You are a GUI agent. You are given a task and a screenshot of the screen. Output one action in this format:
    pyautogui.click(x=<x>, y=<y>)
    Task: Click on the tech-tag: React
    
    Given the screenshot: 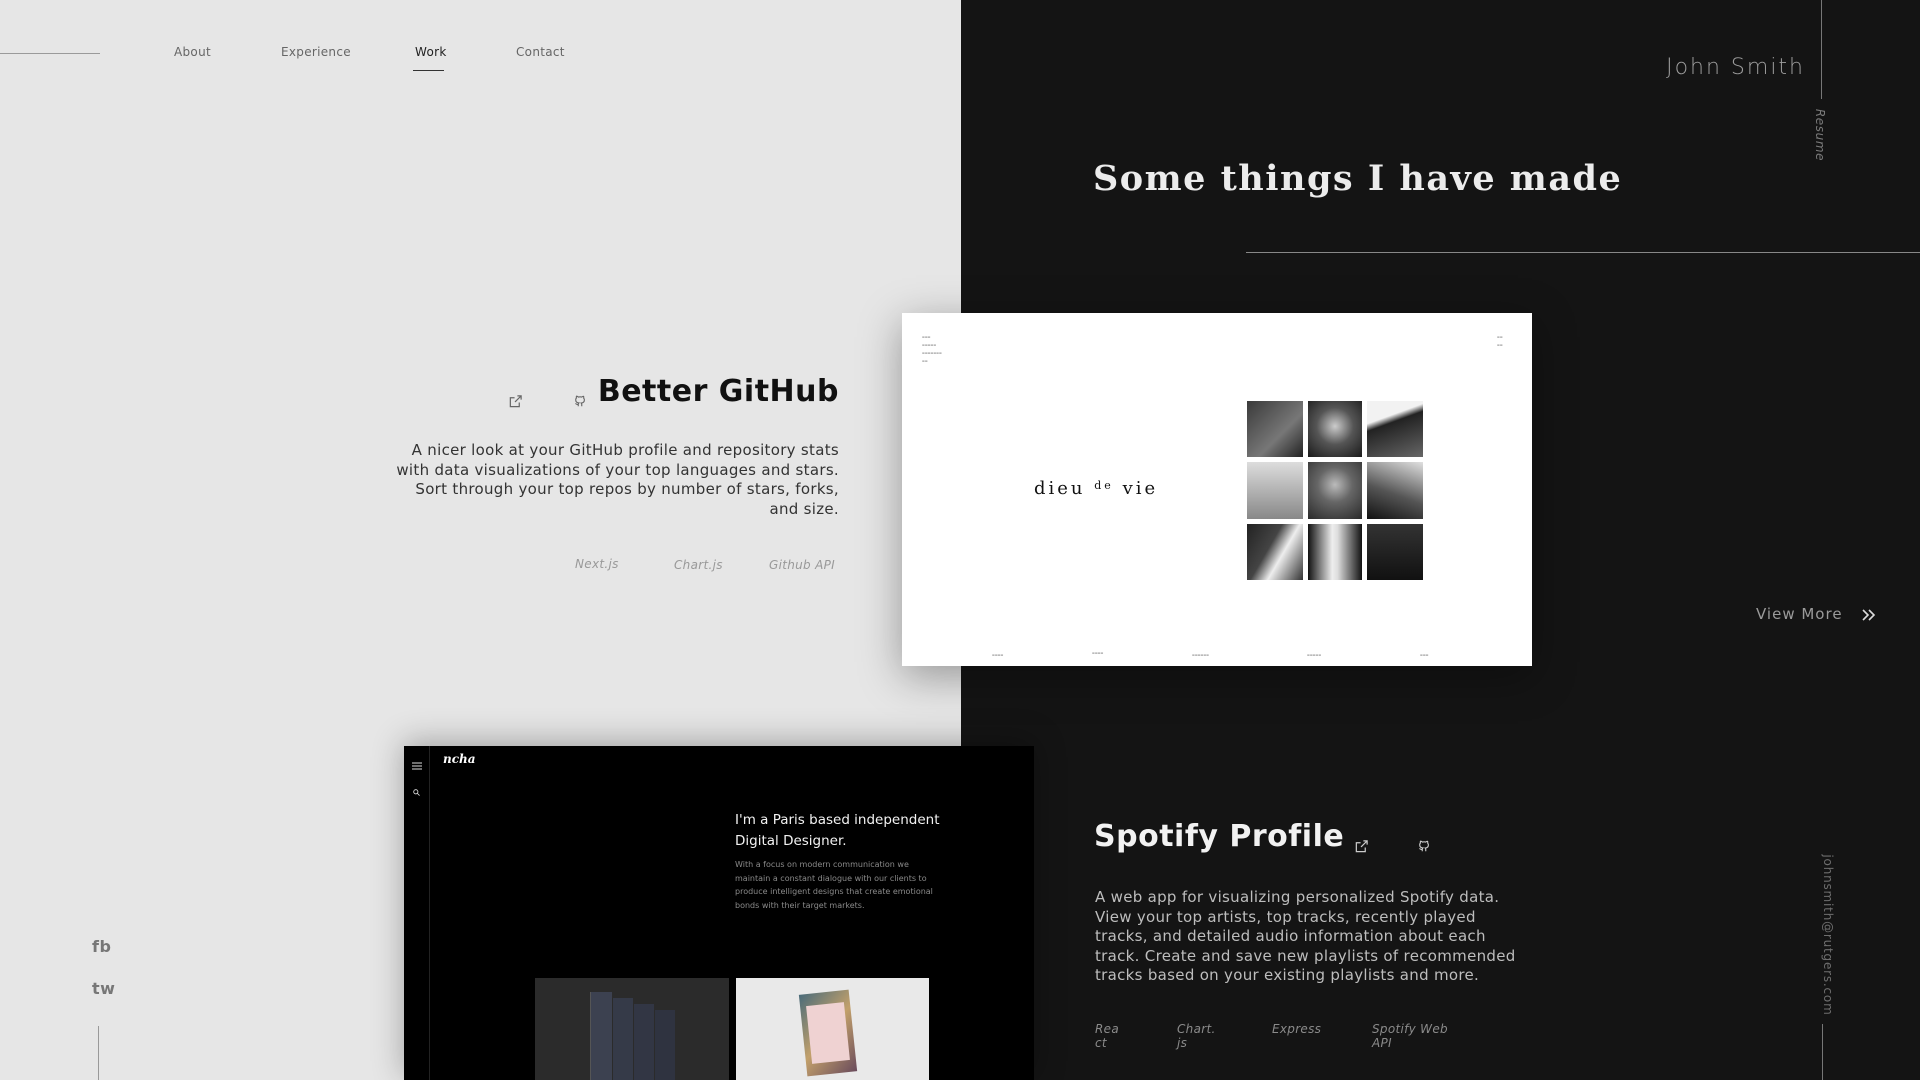 What is the action you would take?
    pyautogui.click(x=1107, y=1036)
    